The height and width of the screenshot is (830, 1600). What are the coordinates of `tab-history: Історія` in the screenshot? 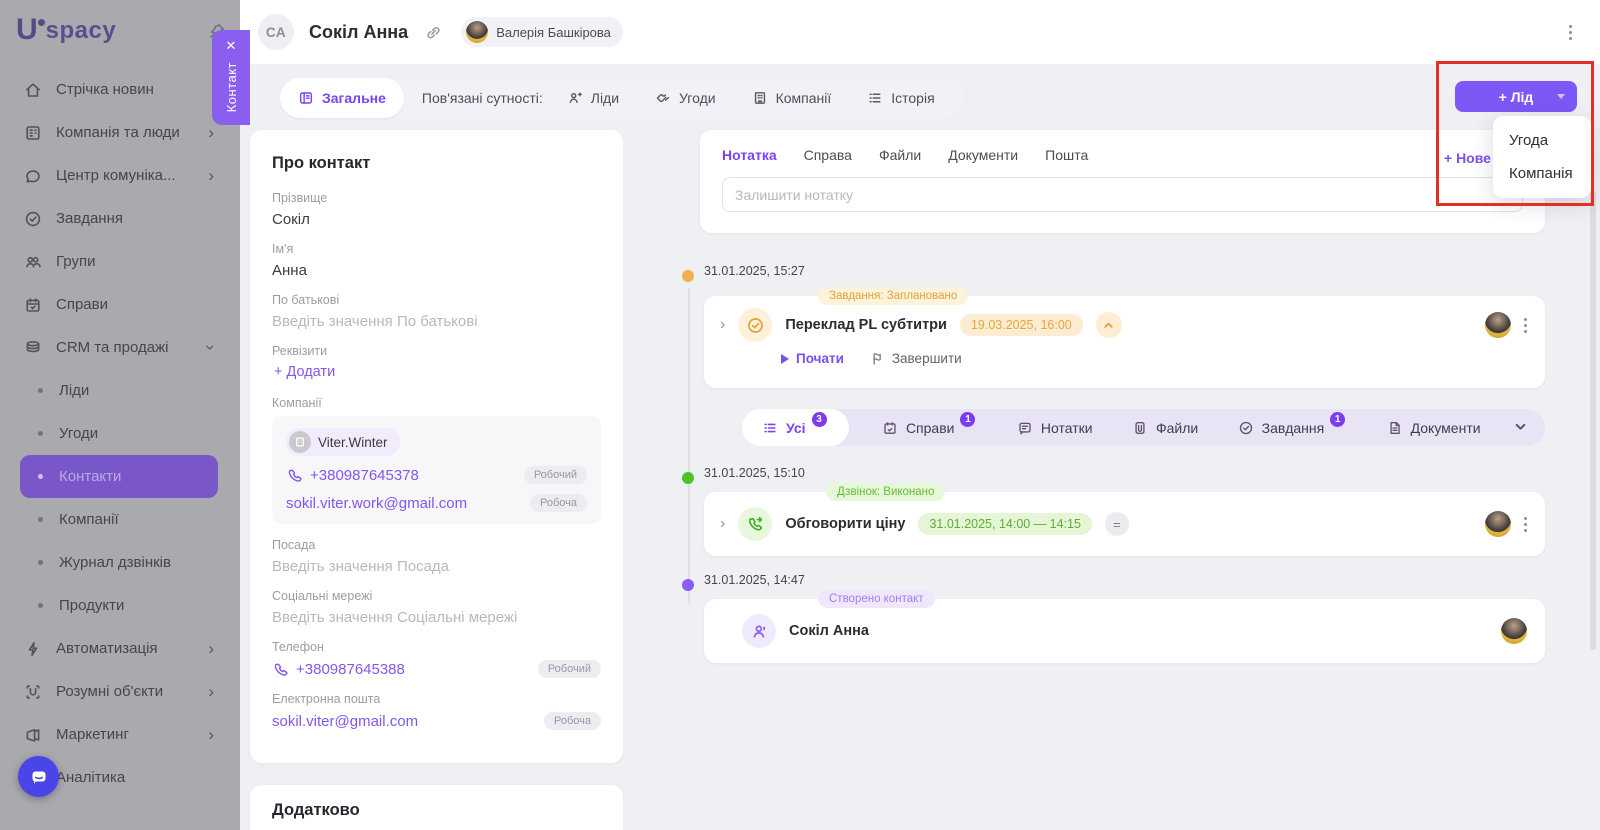 It's located at (900, 98).